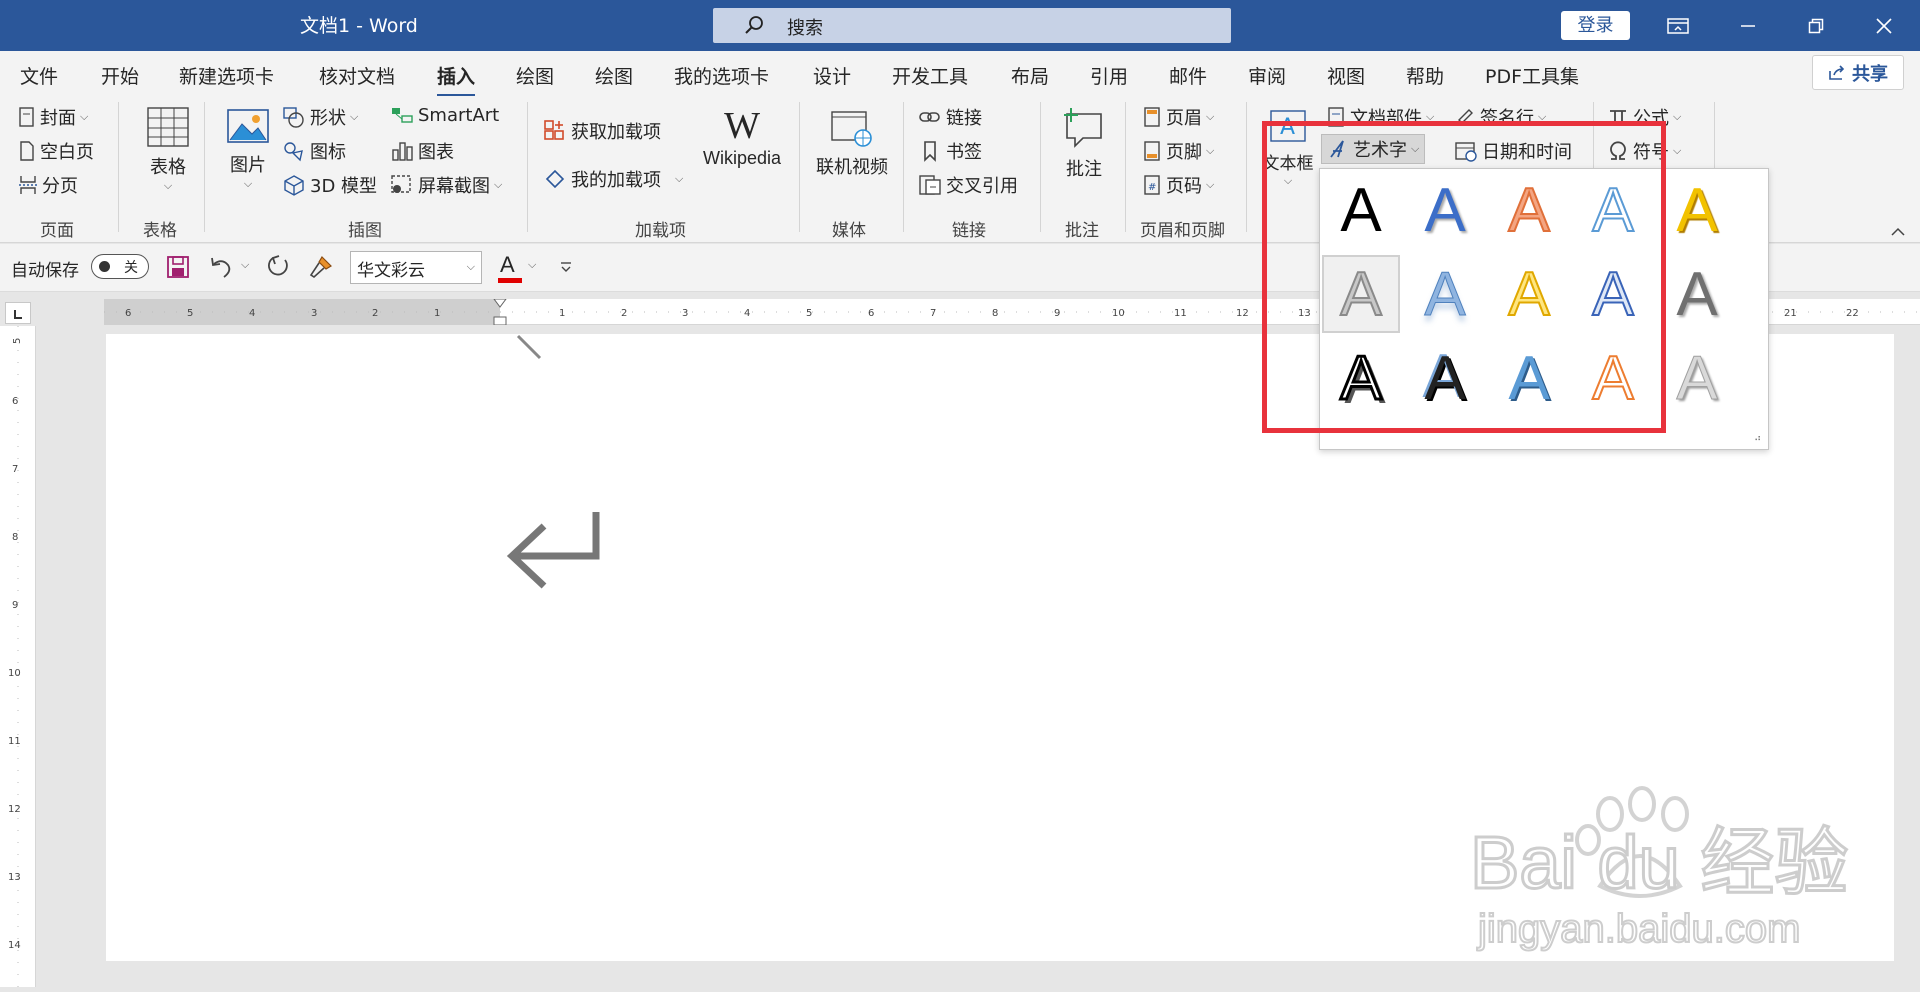  I want to click on online-video-button: 联机视频, so click(852, 143).